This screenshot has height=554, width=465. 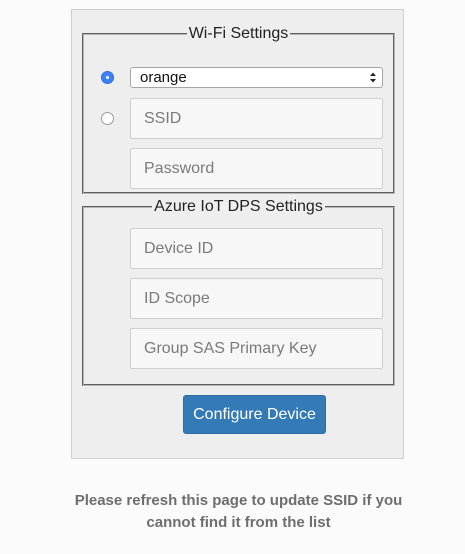 What do you see at coordinates (256, 77) in the screenshot?
I see `ssid-select: orange` at bounding box center [256, 77].